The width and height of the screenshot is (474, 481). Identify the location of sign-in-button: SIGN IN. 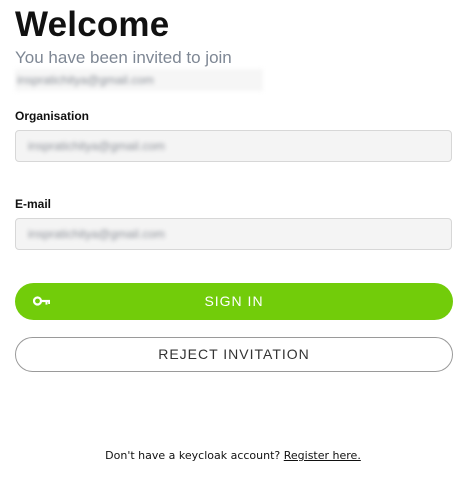
(234, 301).